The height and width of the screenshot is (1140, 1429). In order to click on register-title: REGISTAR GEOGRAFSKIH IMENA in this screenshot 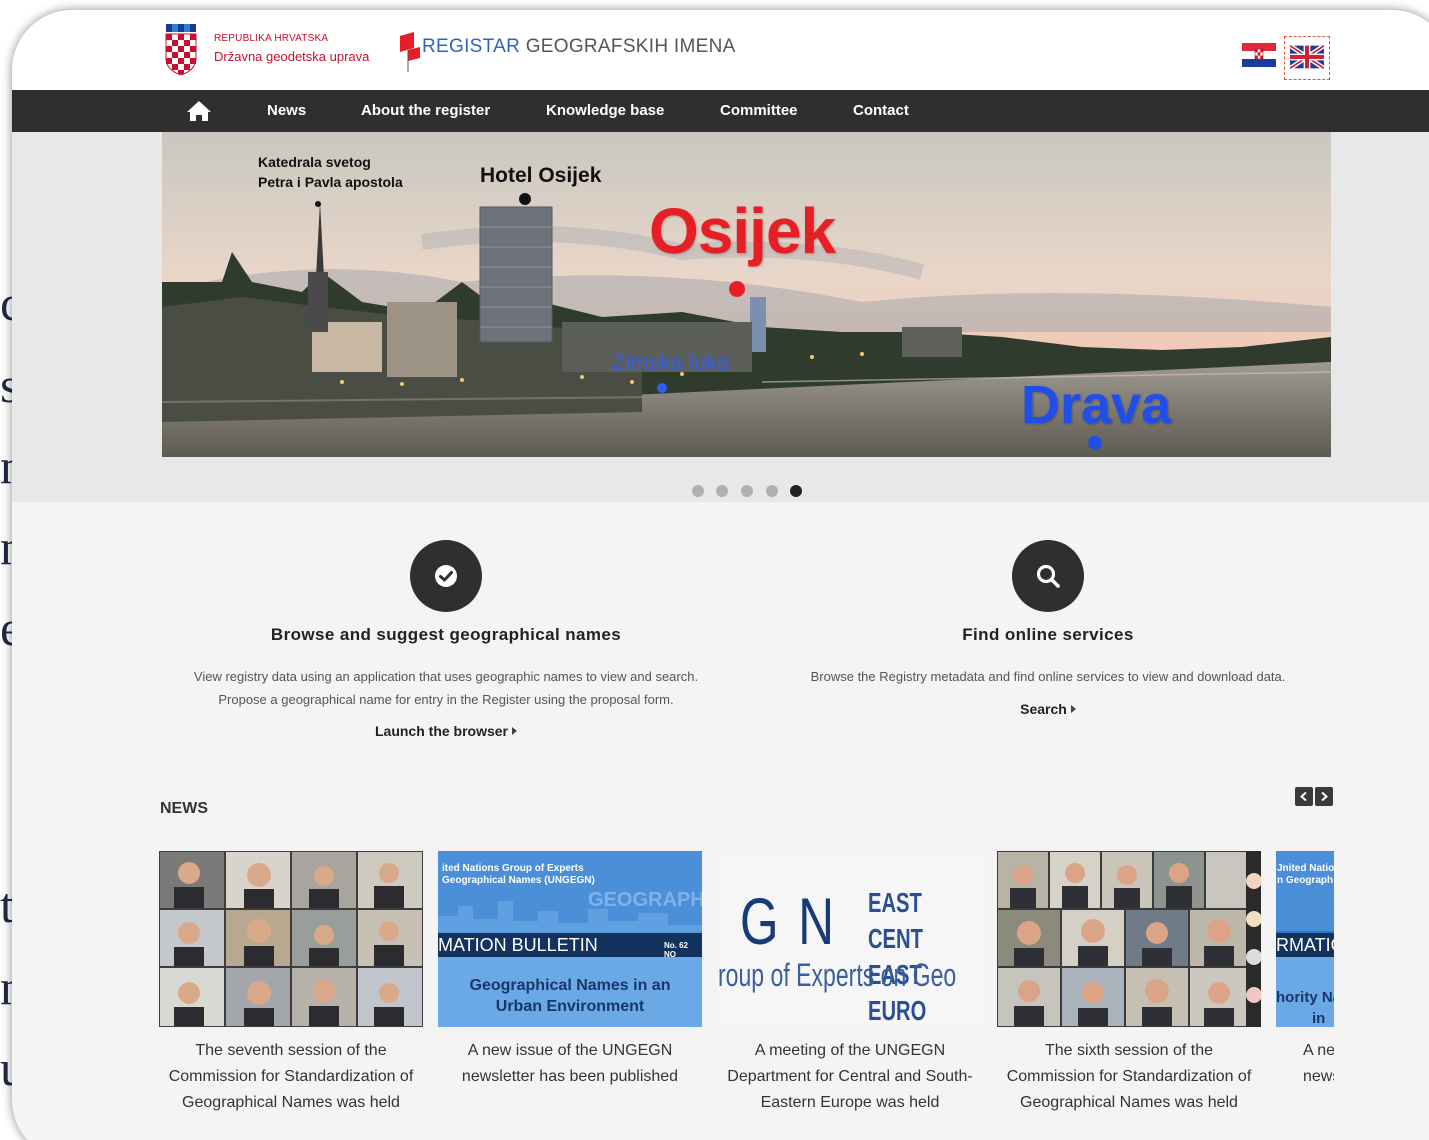, I will do `click(579, 47)`.